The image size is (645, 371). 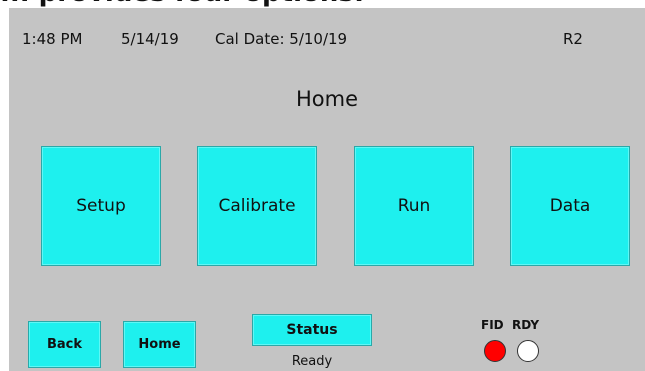 I want to click on status-value: Ready, so click(x=312, y=361).